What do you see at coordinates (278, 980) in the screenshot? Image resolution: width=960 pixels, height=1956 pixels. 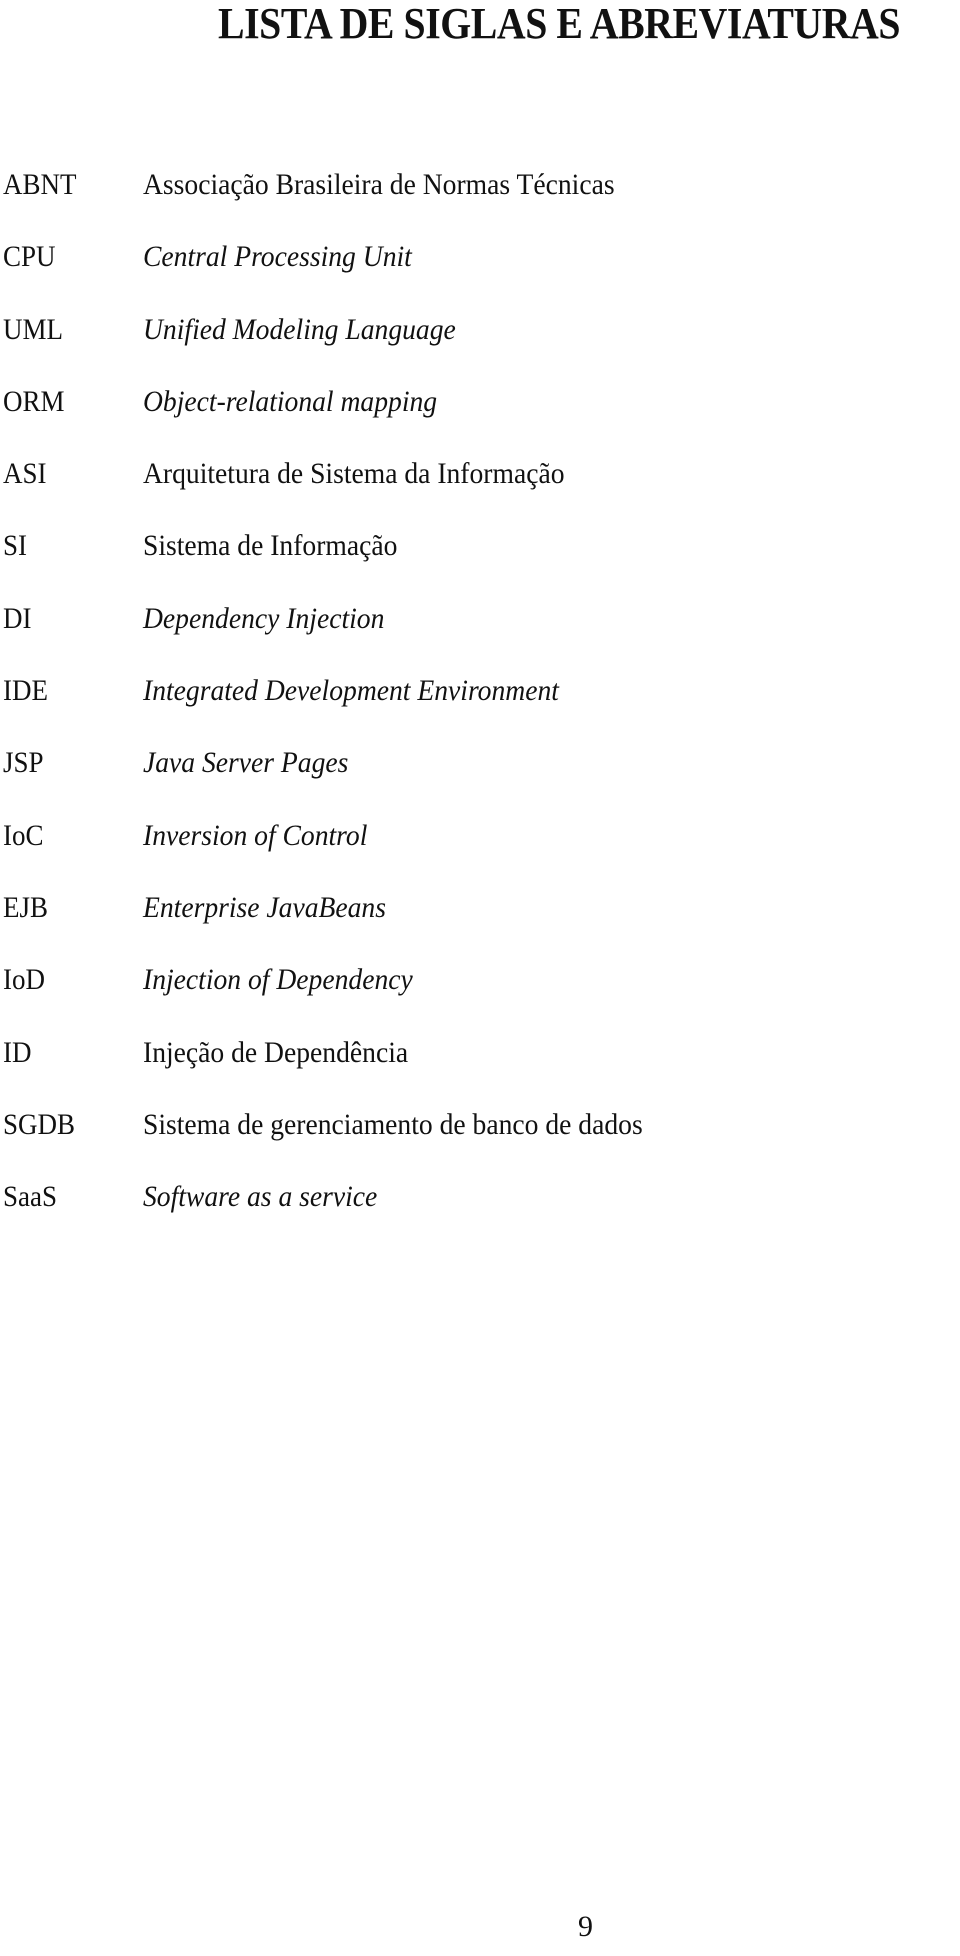 I see `abbreviation-definition: Injection of Dependency` at bounding box center [278, 980].